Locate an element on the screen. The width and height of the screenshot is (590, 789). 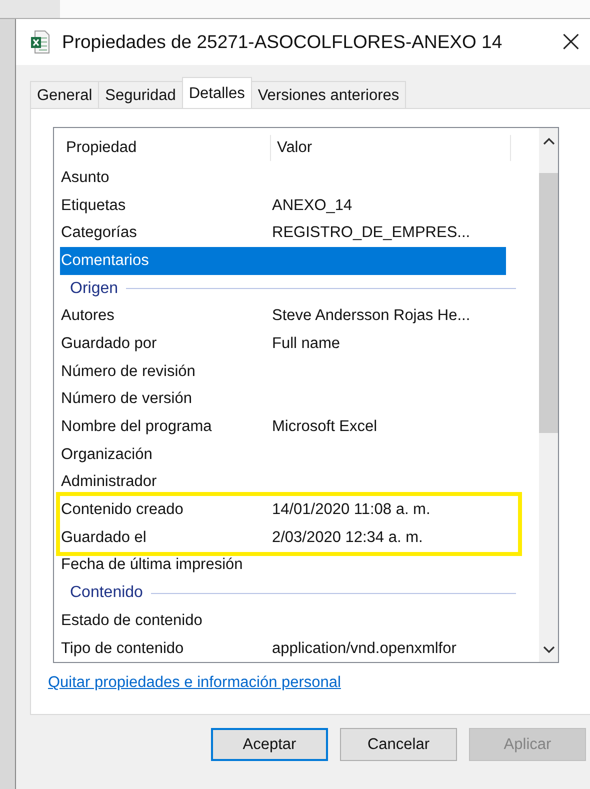
property-name: Asunto is located at coordinates (85, 177).